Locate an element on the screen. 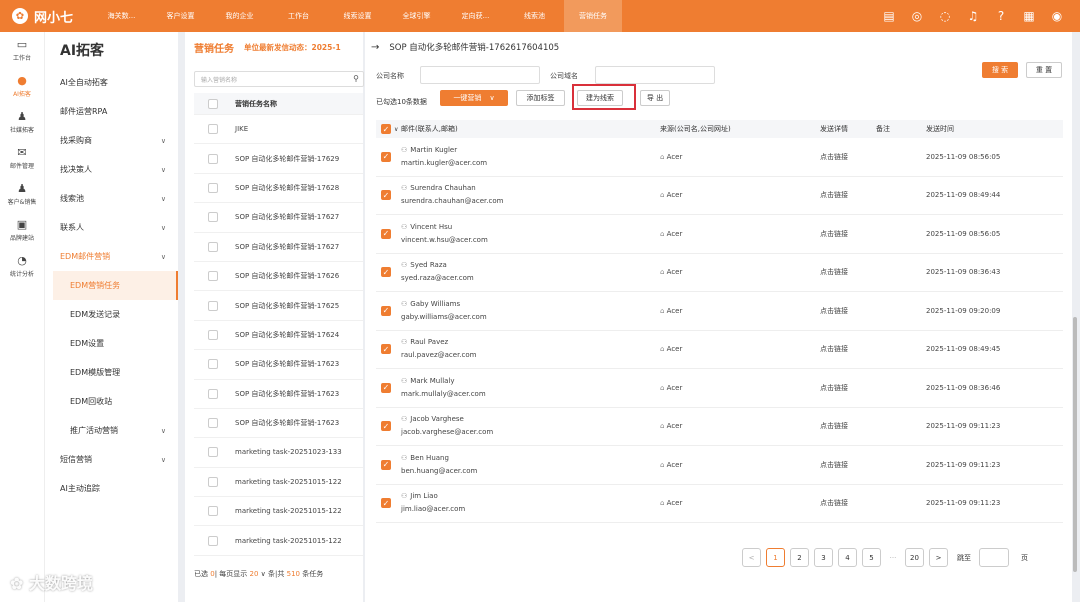  select-all-checkbox: ✓ is located at coordinates (386, 129).